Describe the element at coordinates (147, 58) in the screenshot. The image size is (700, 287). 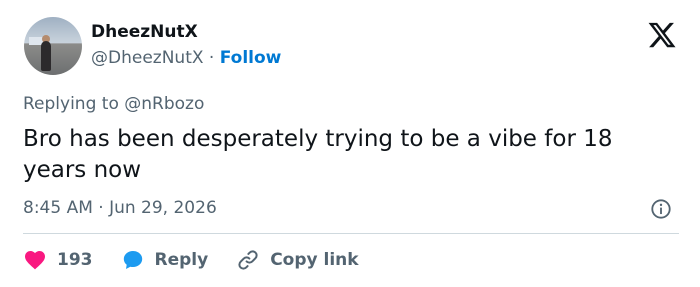
I see `author-handle: @DheezNutX` at that location.